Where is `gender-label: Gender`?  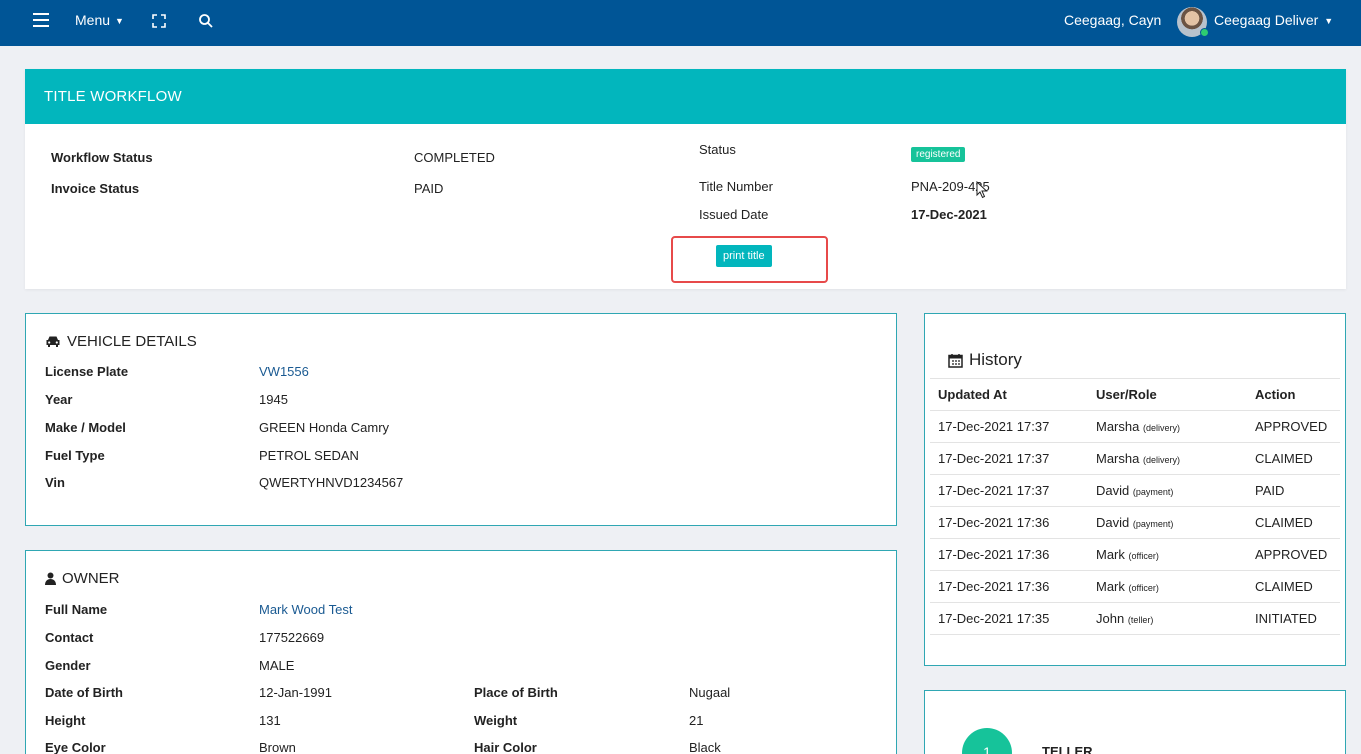
gender-label: Gender is located at coordinates (68, 665).